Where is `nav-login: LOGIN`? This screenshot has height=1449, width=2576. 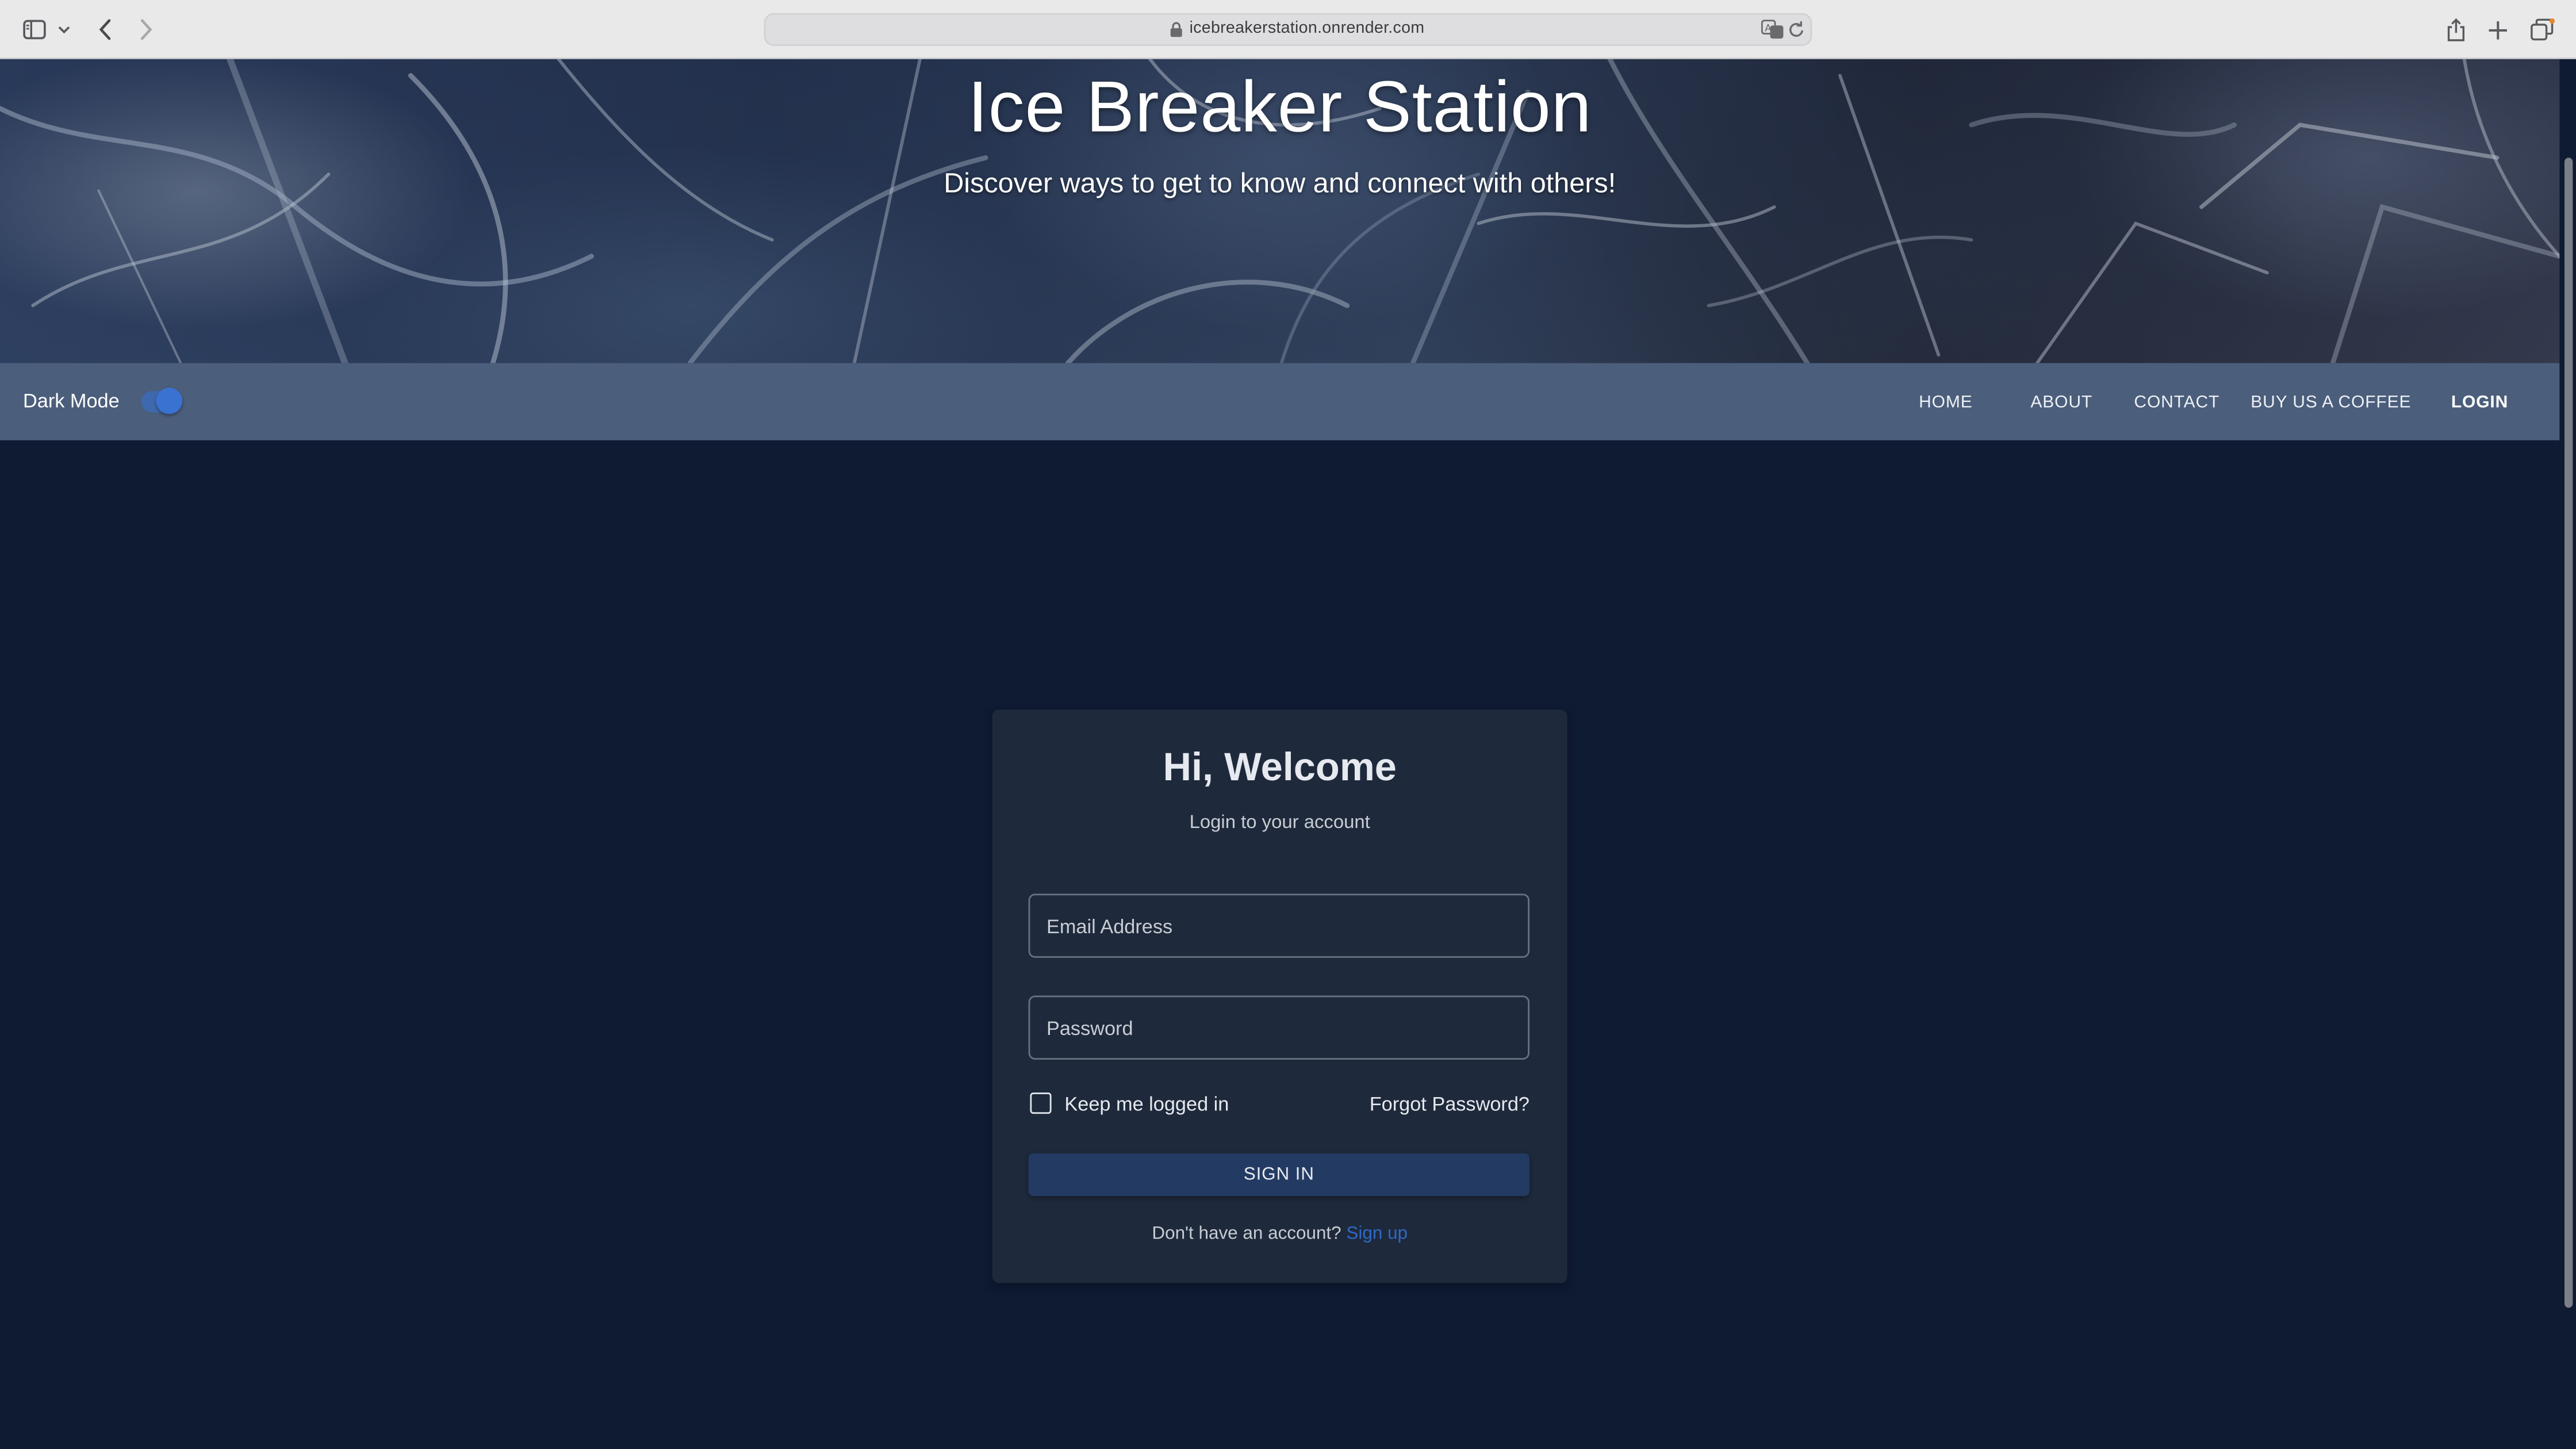 nav-login: LOGIN is located at coordinates (2479, 402).